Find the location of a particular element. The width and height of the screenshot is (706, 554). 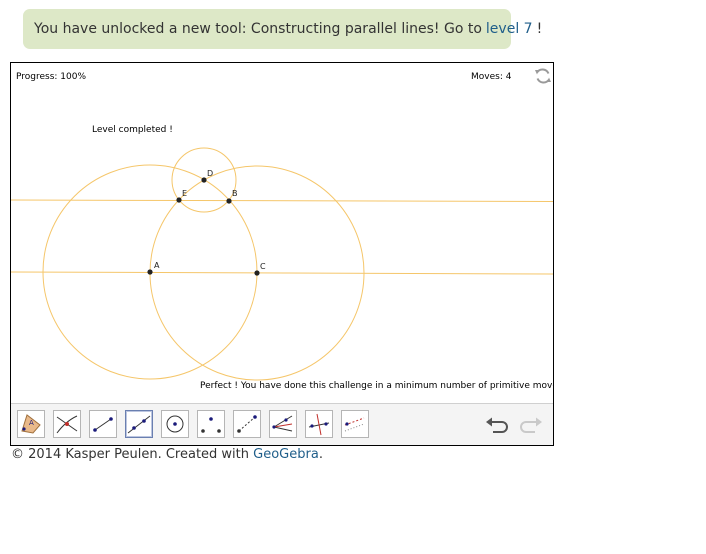

point-d-label: D is located at coordinates (210, 173).